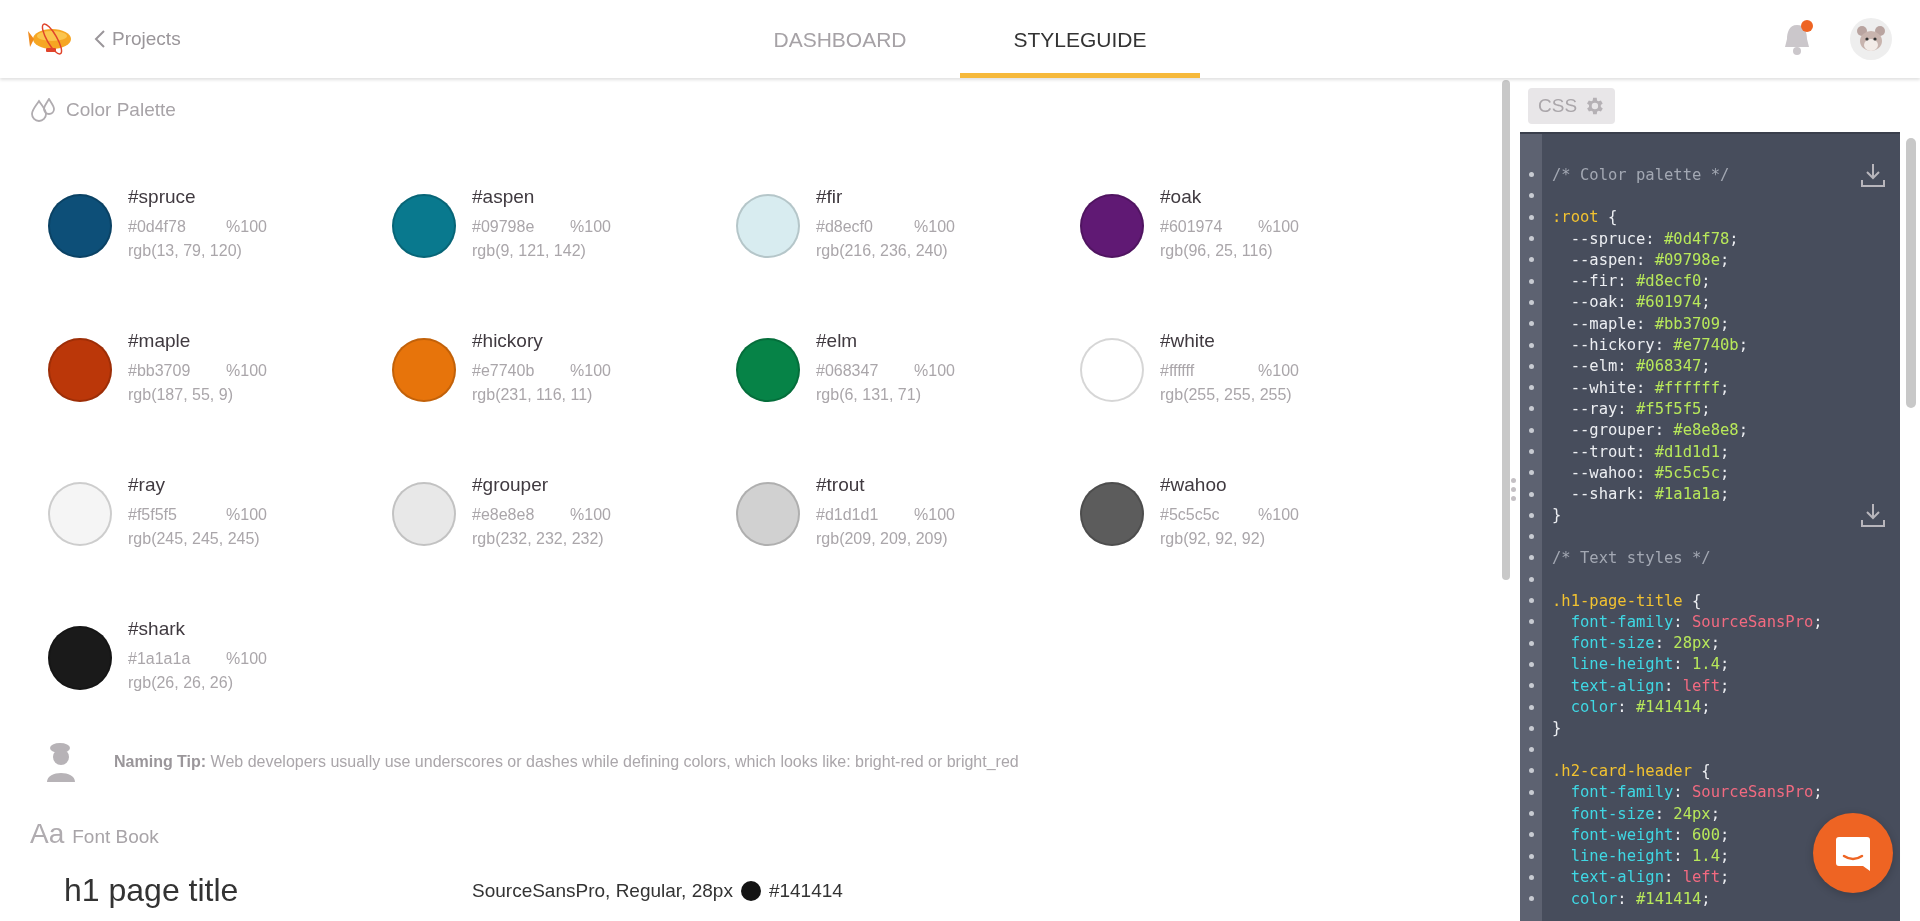 The image size is (1920, 921). What do you see at coordinates (1585, 217) in the screenshot?
I see `code-line: :root {` at bounding box center [1585, 217].